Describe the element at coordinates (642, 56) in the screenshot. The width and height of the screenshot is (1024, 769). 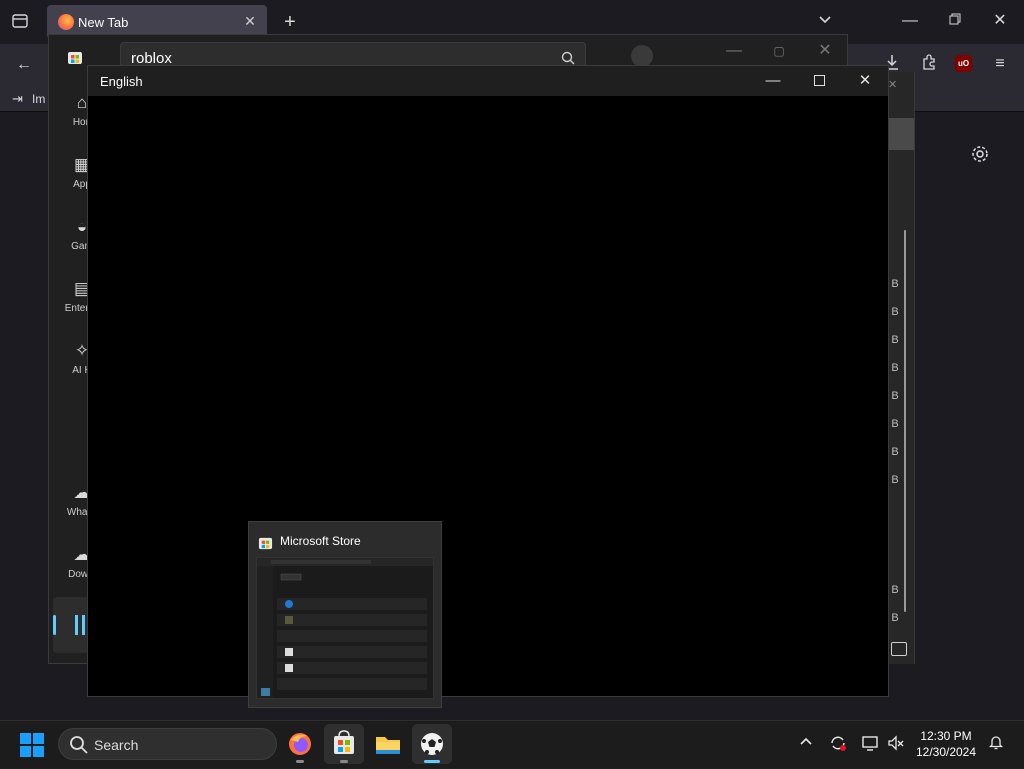
I see `account-icon` at that location.